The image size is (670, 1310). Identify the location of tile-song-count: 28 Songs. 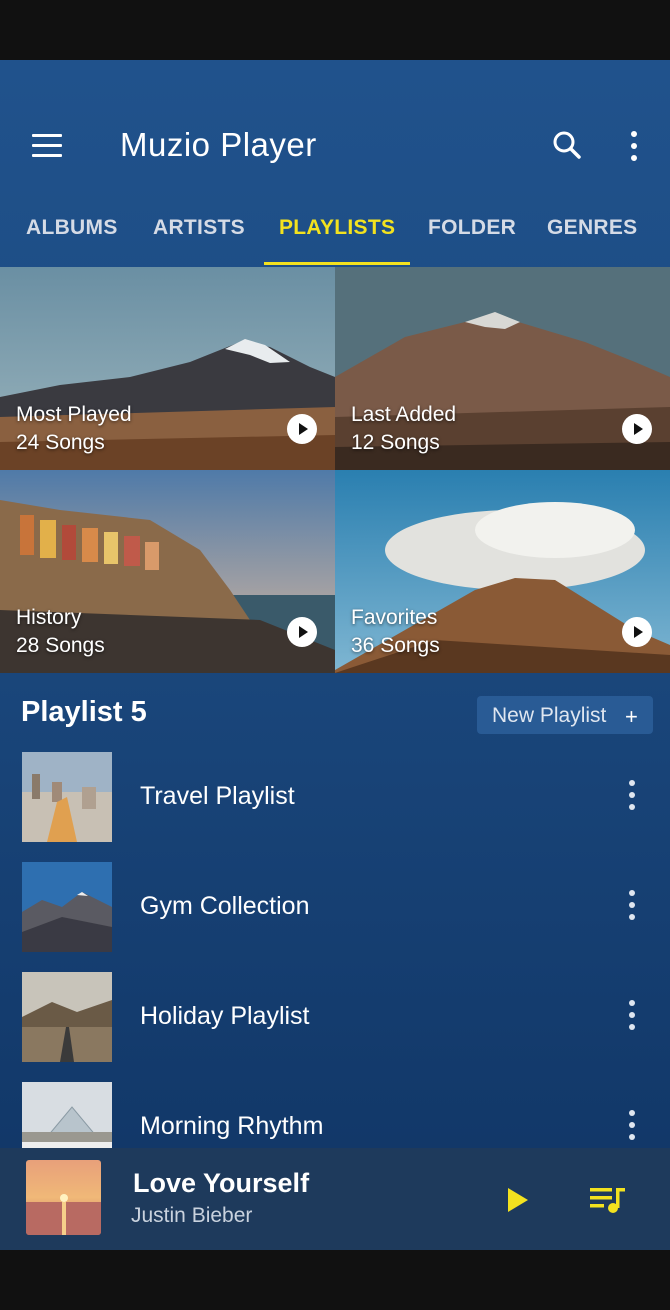
(60, 645).